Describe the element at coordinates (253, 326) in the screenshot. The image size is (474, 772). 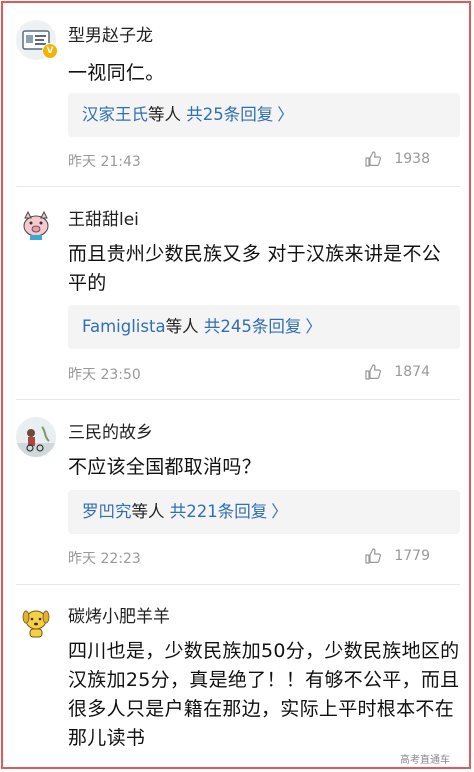
I see `reply-count-link: 共245条回复` at that location.